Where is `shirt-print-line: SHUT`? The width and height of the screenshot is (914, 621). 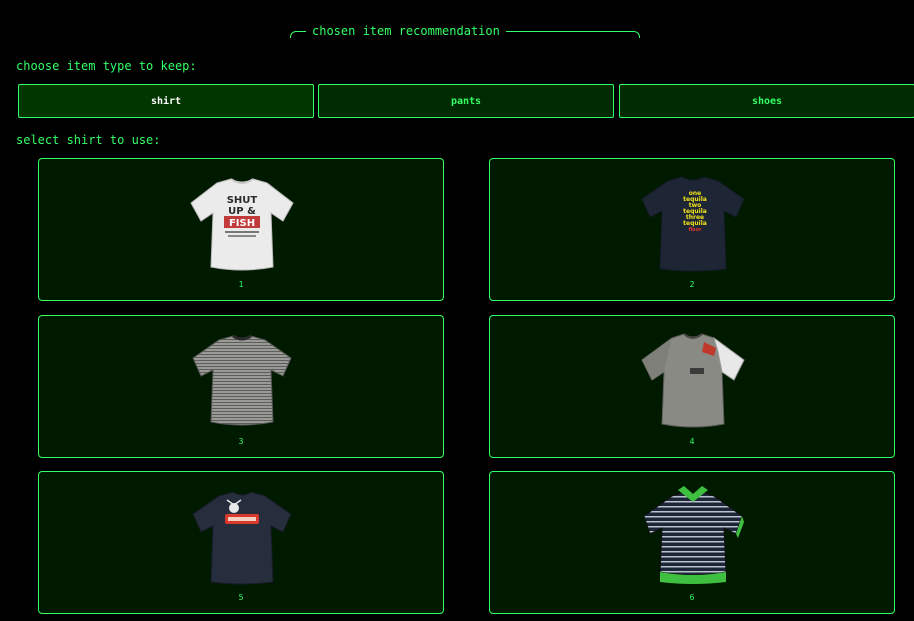 shirt-print-line: SHUT is located at coordinates (242, 200).